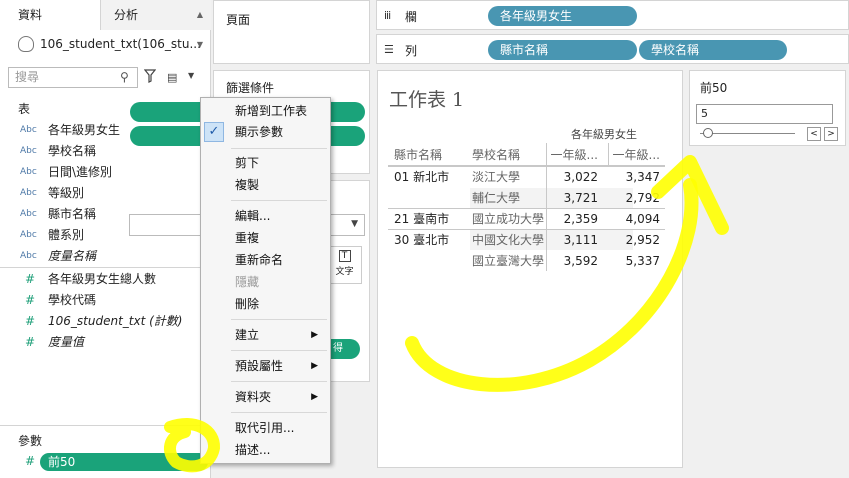  I want to click on menu-item-label: 資料夾, so click(253, 397).